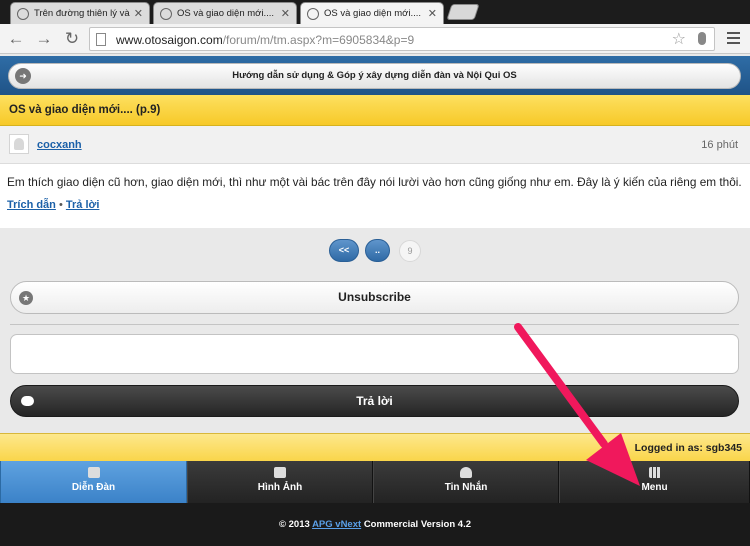  I want to click on browser-tab-2: OS và giao diện mới.... ✕, so click(225, 13).